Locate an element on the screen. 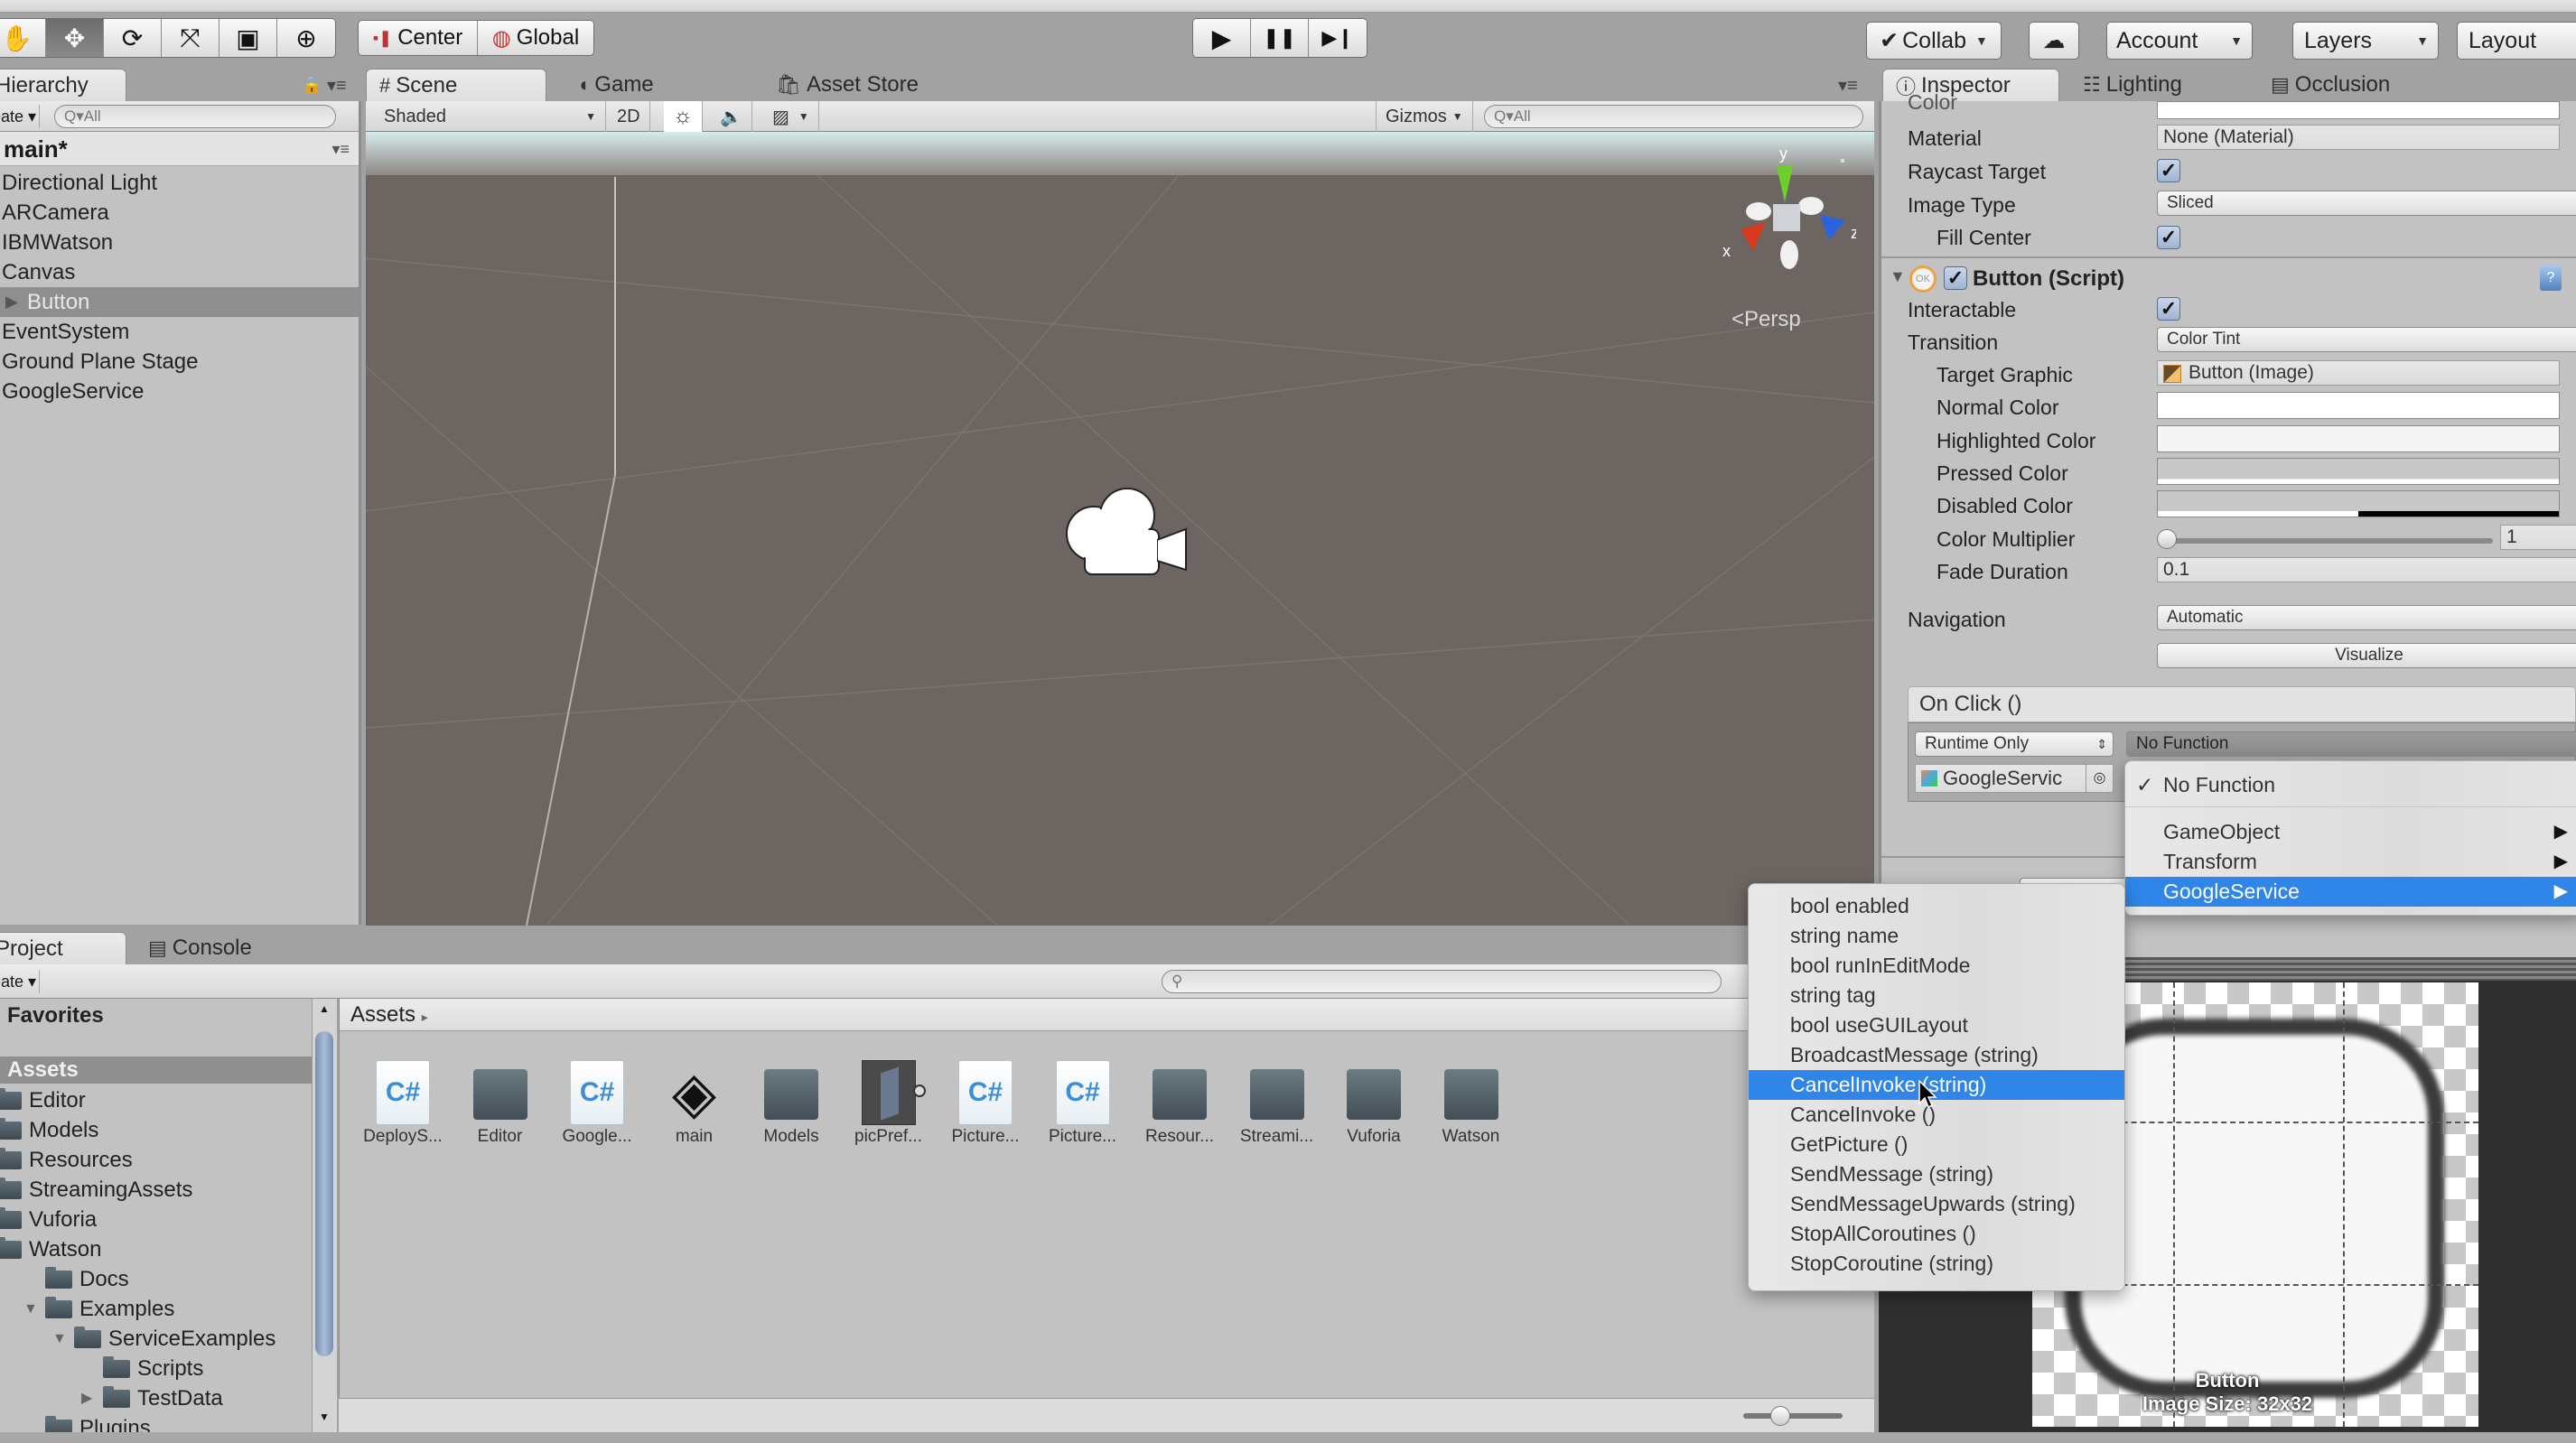 Image resolution: width=2576 pixels, height=1443 pixels. icon-size-slider is located at coordinates (1793, 1416).